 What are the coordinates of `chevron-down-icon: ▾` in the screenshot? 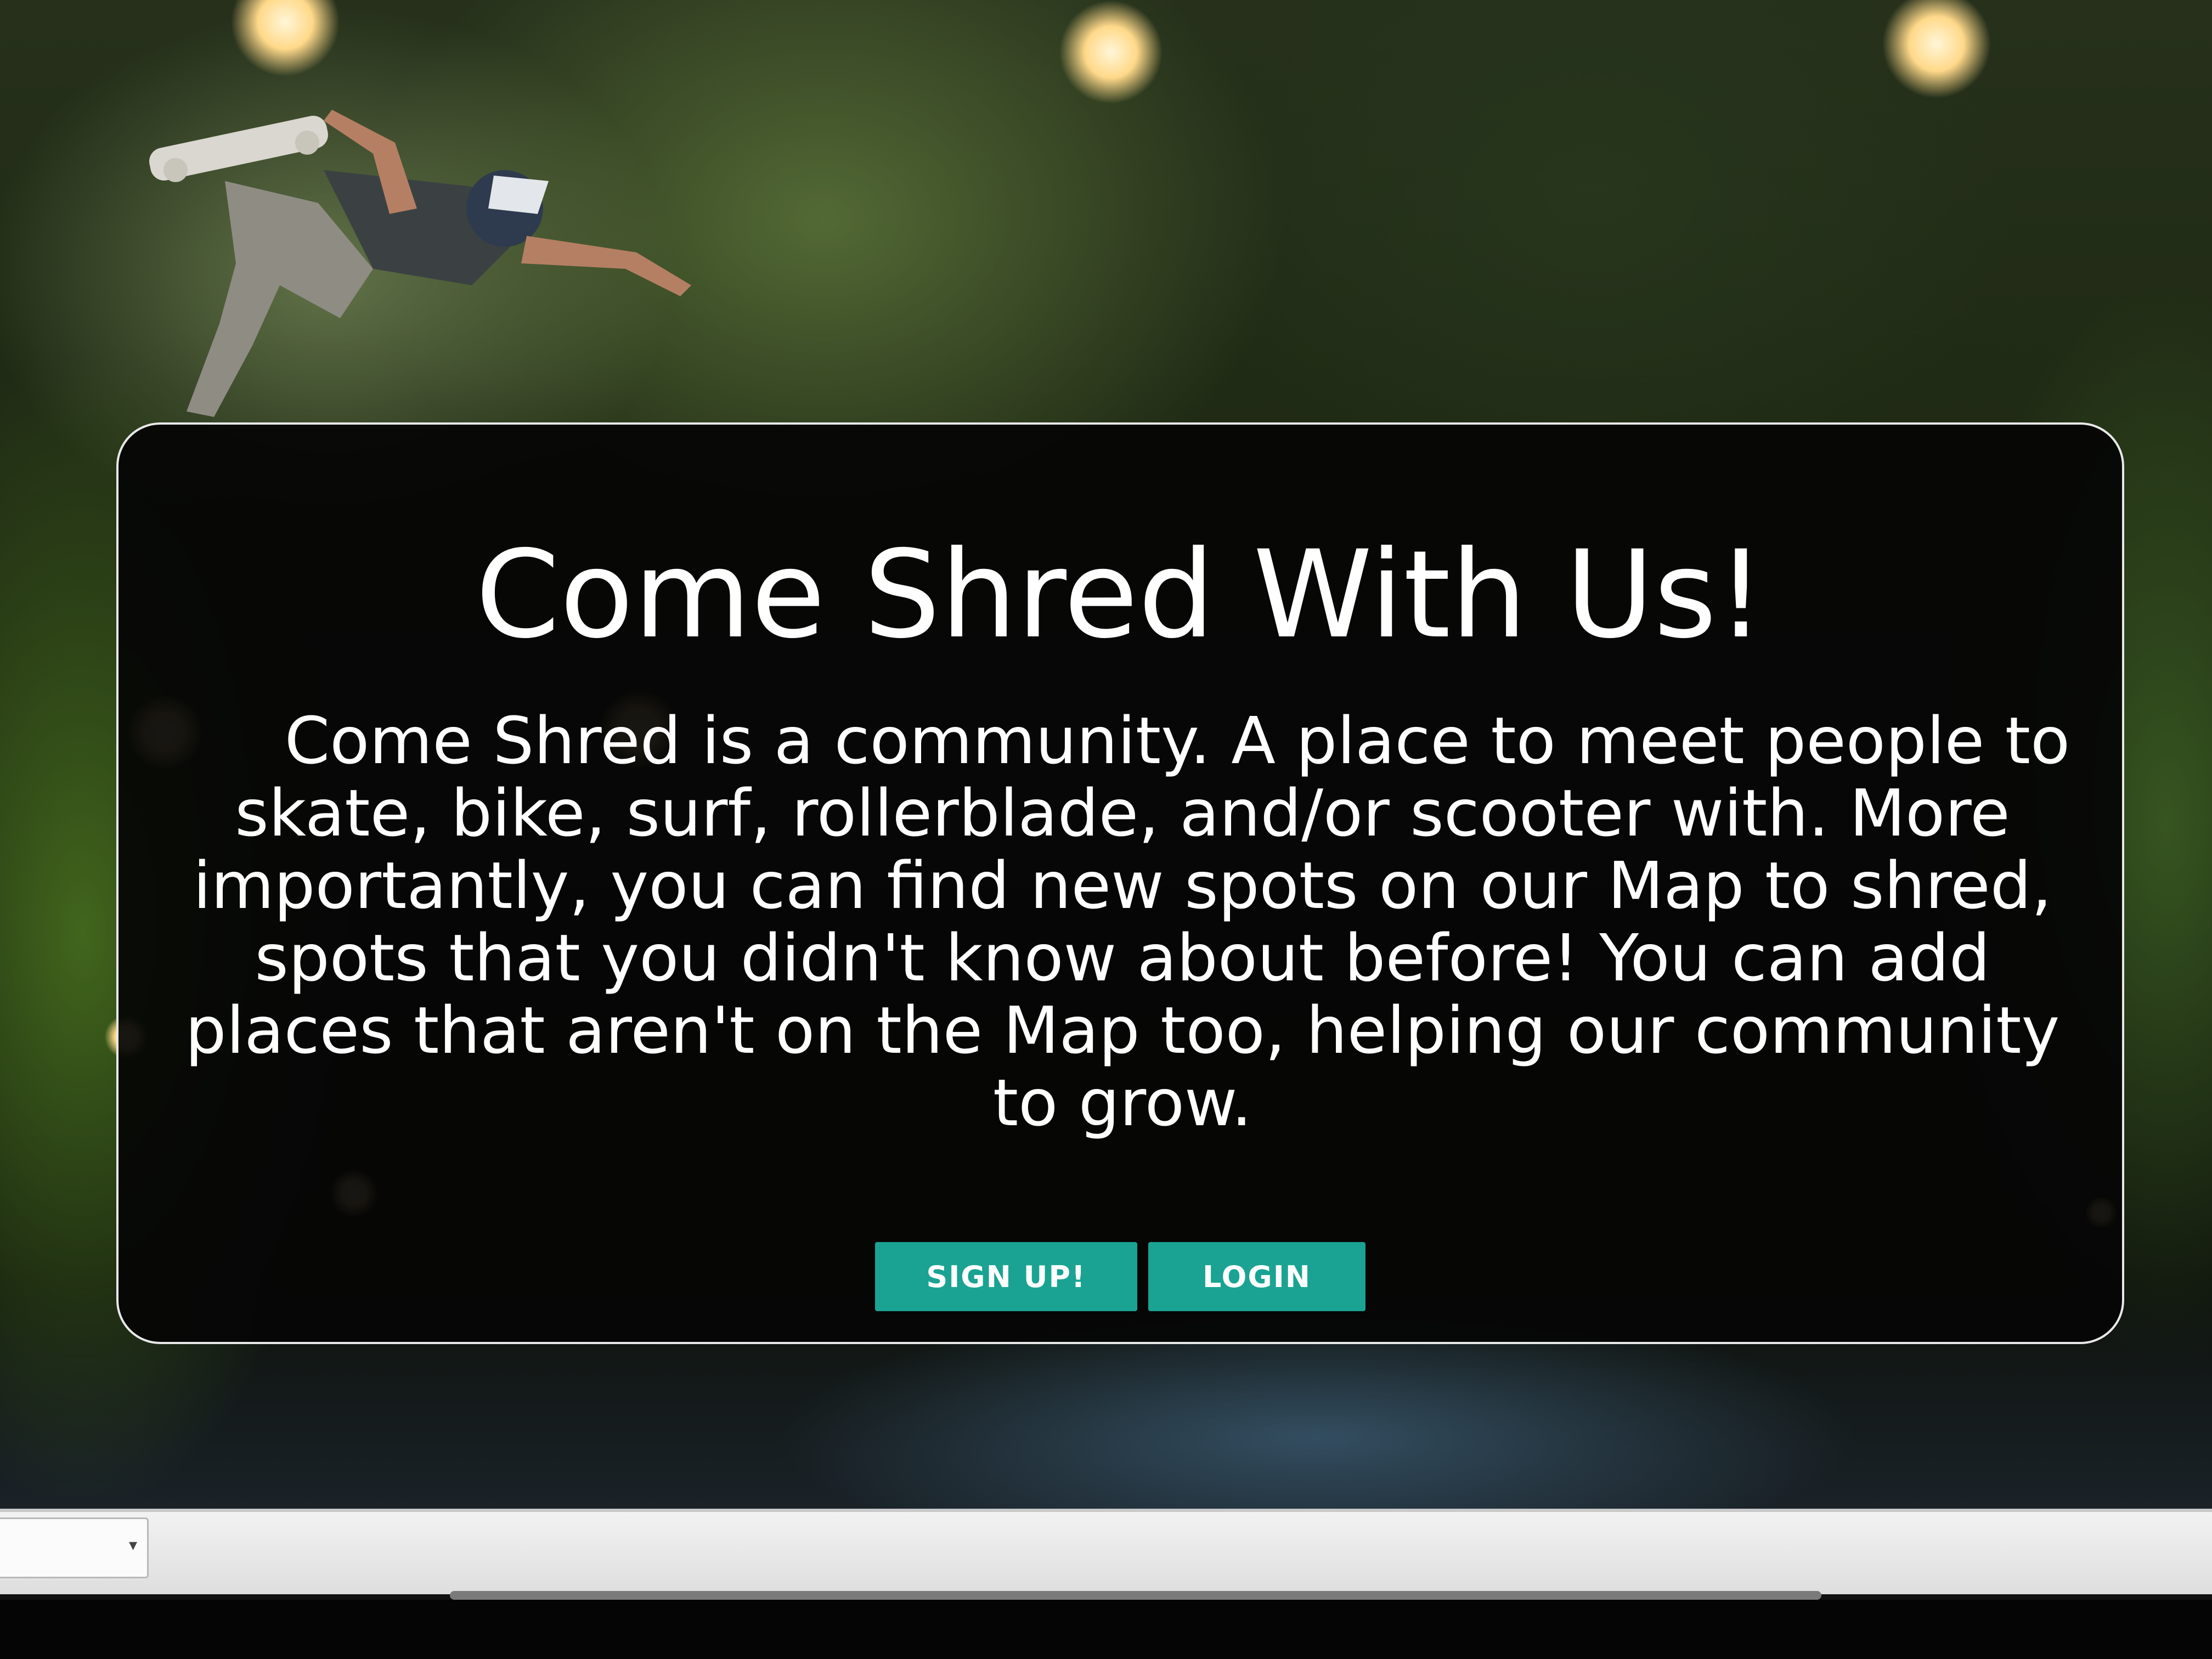 It's located at (132, 1545).